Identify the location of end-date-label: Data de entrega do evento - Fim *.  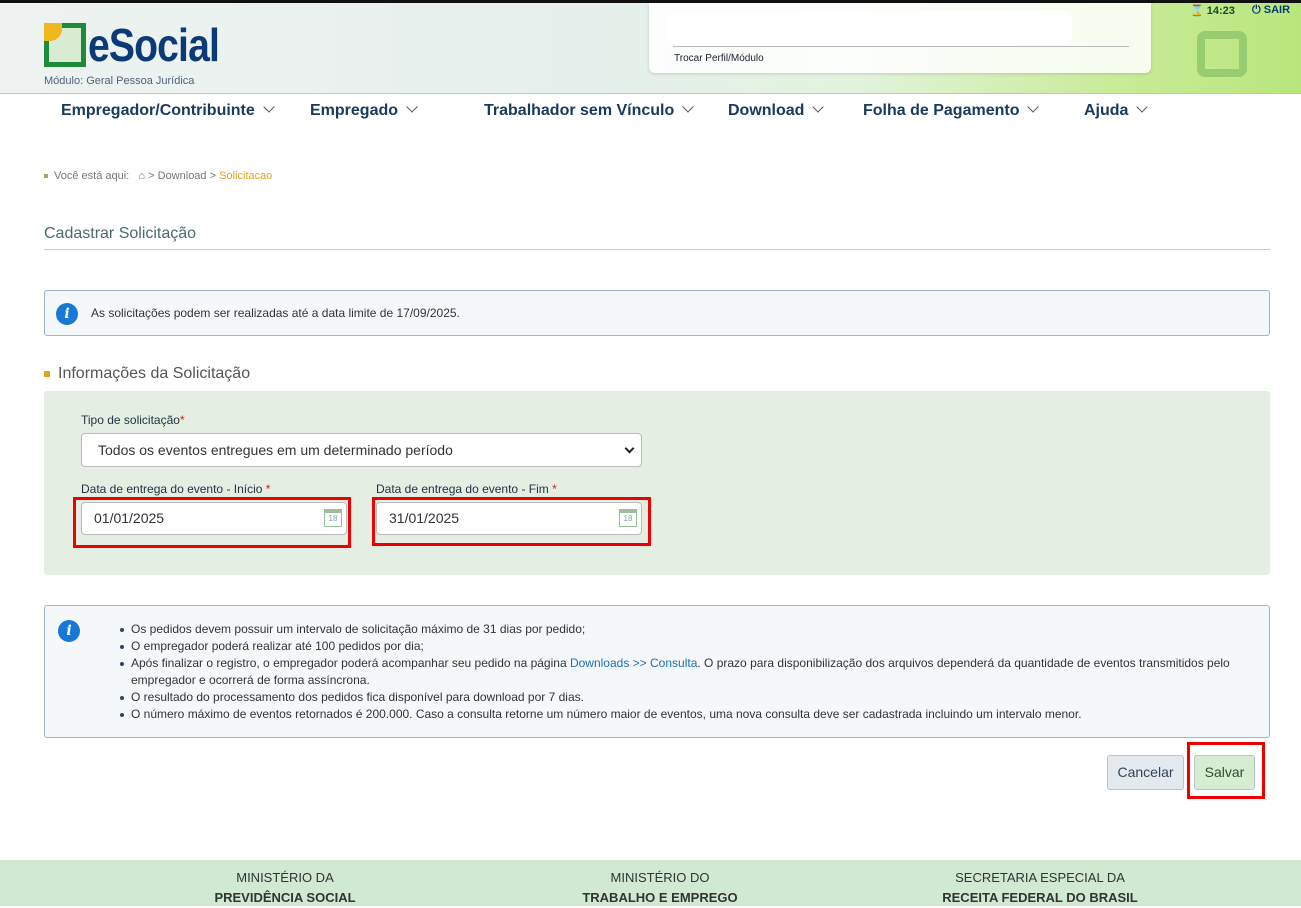
(466, 489).